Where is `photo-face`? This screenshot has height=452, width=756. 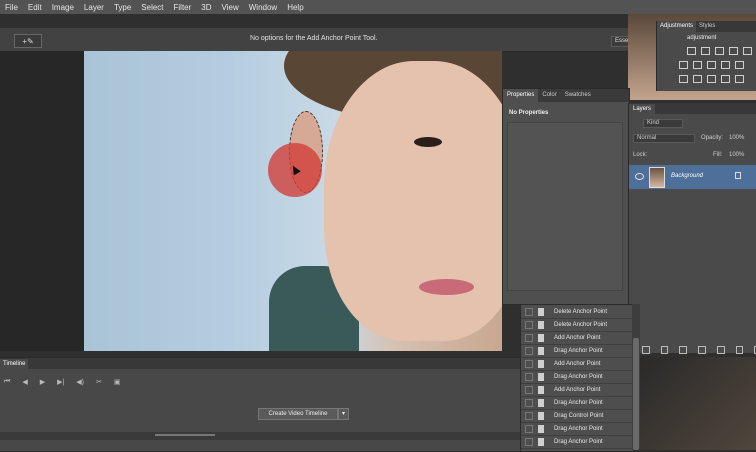 photo-face is located at coordinates (413, 201).